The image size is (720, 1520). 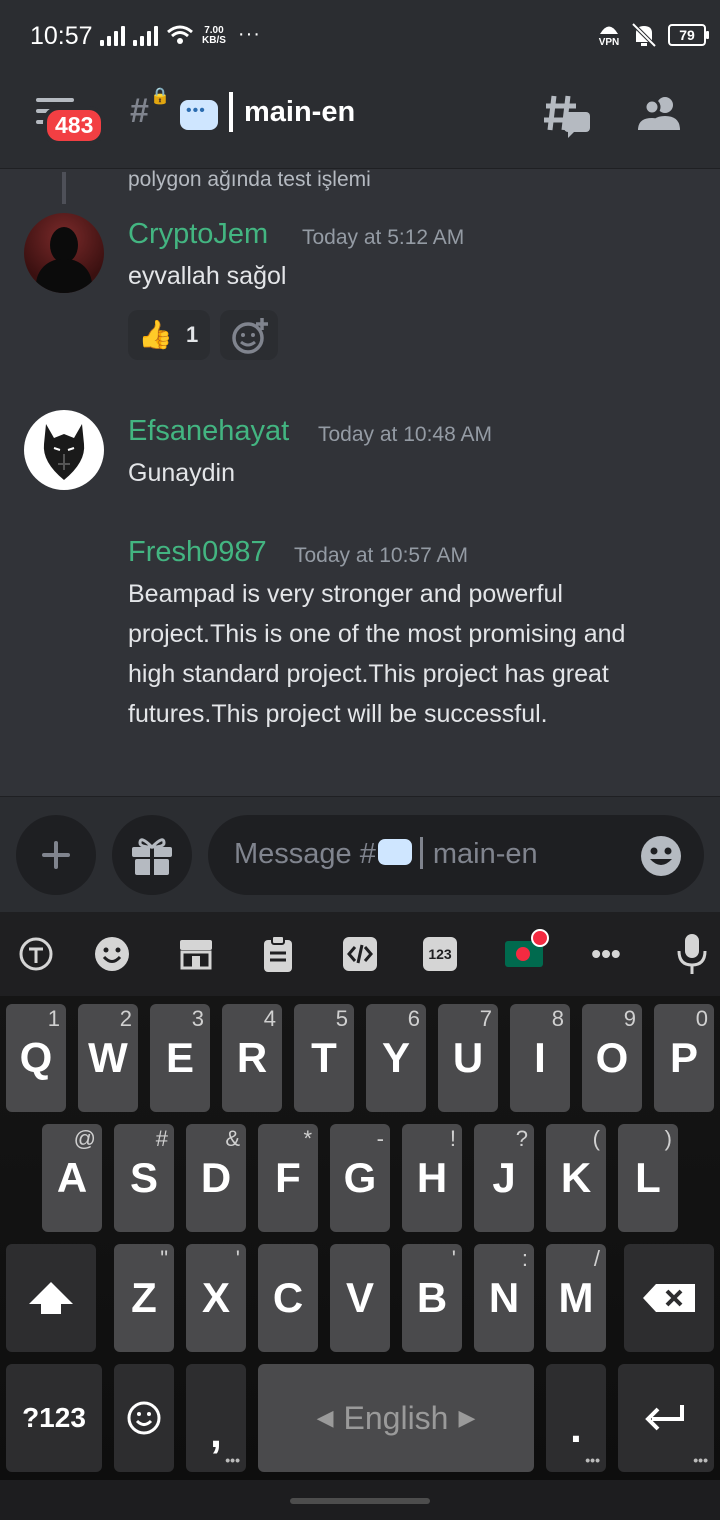 I want to click on message-text-line: futures.This project will be successful., so click(x=338, y=714).